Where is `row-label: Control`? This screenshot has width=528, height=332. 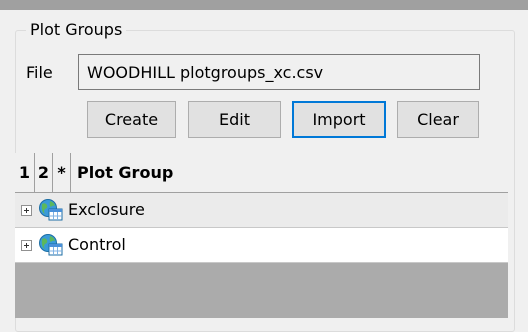
row-label: Control is located at coordinates (97, 244).